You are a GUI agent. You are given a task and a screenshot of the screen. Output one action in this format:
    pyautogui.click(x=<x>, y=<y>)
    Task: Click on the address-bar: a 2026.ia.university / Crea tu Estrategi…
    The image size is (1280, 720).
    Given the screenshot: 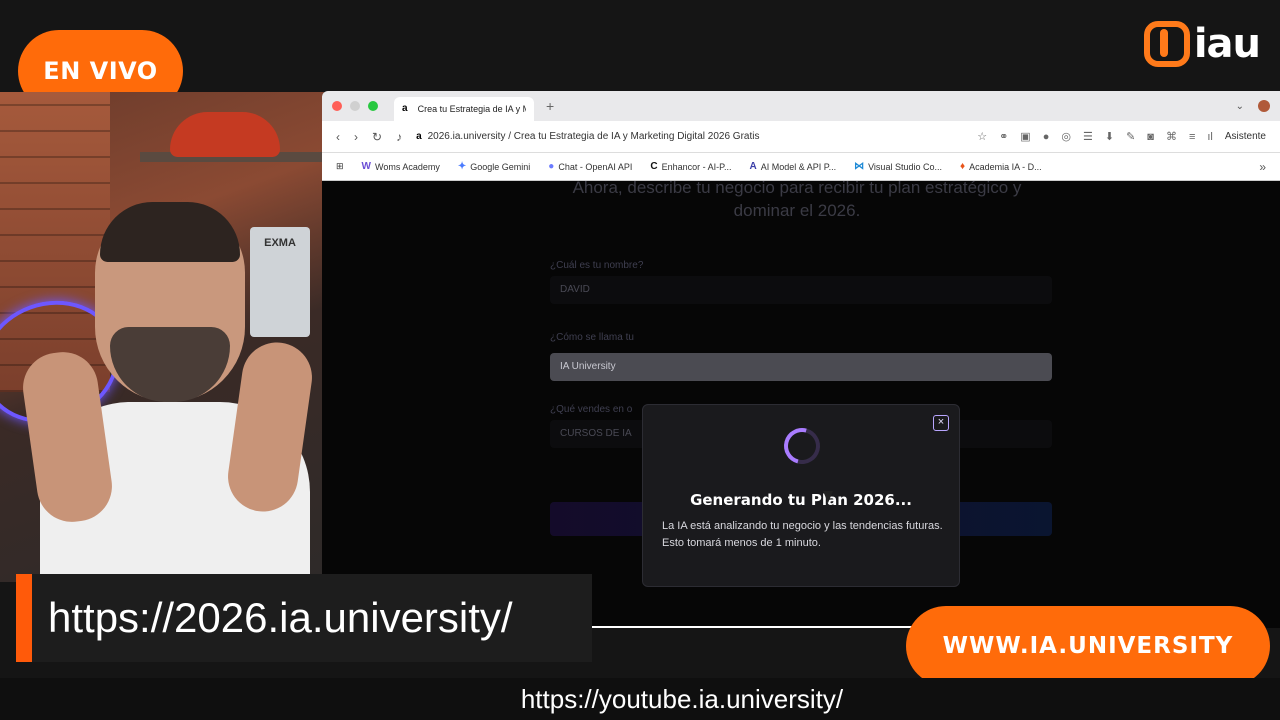 What is the action you would take?
    pyautogui.click(x=689, y=136)
    